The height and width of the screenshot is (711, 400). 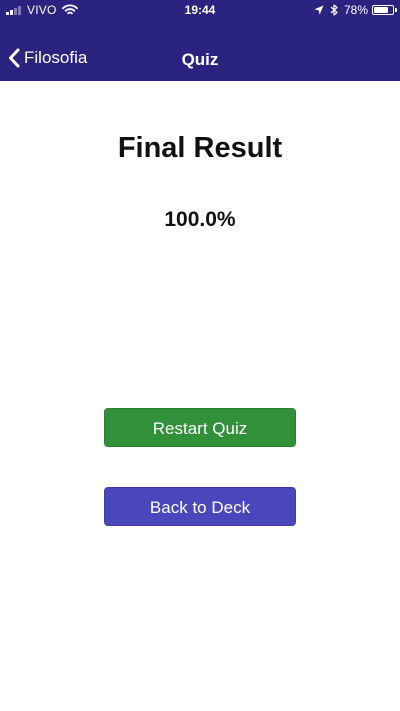 I want to click on restart-quiz-button: Restart Quiz, so click(x=200, y=427).